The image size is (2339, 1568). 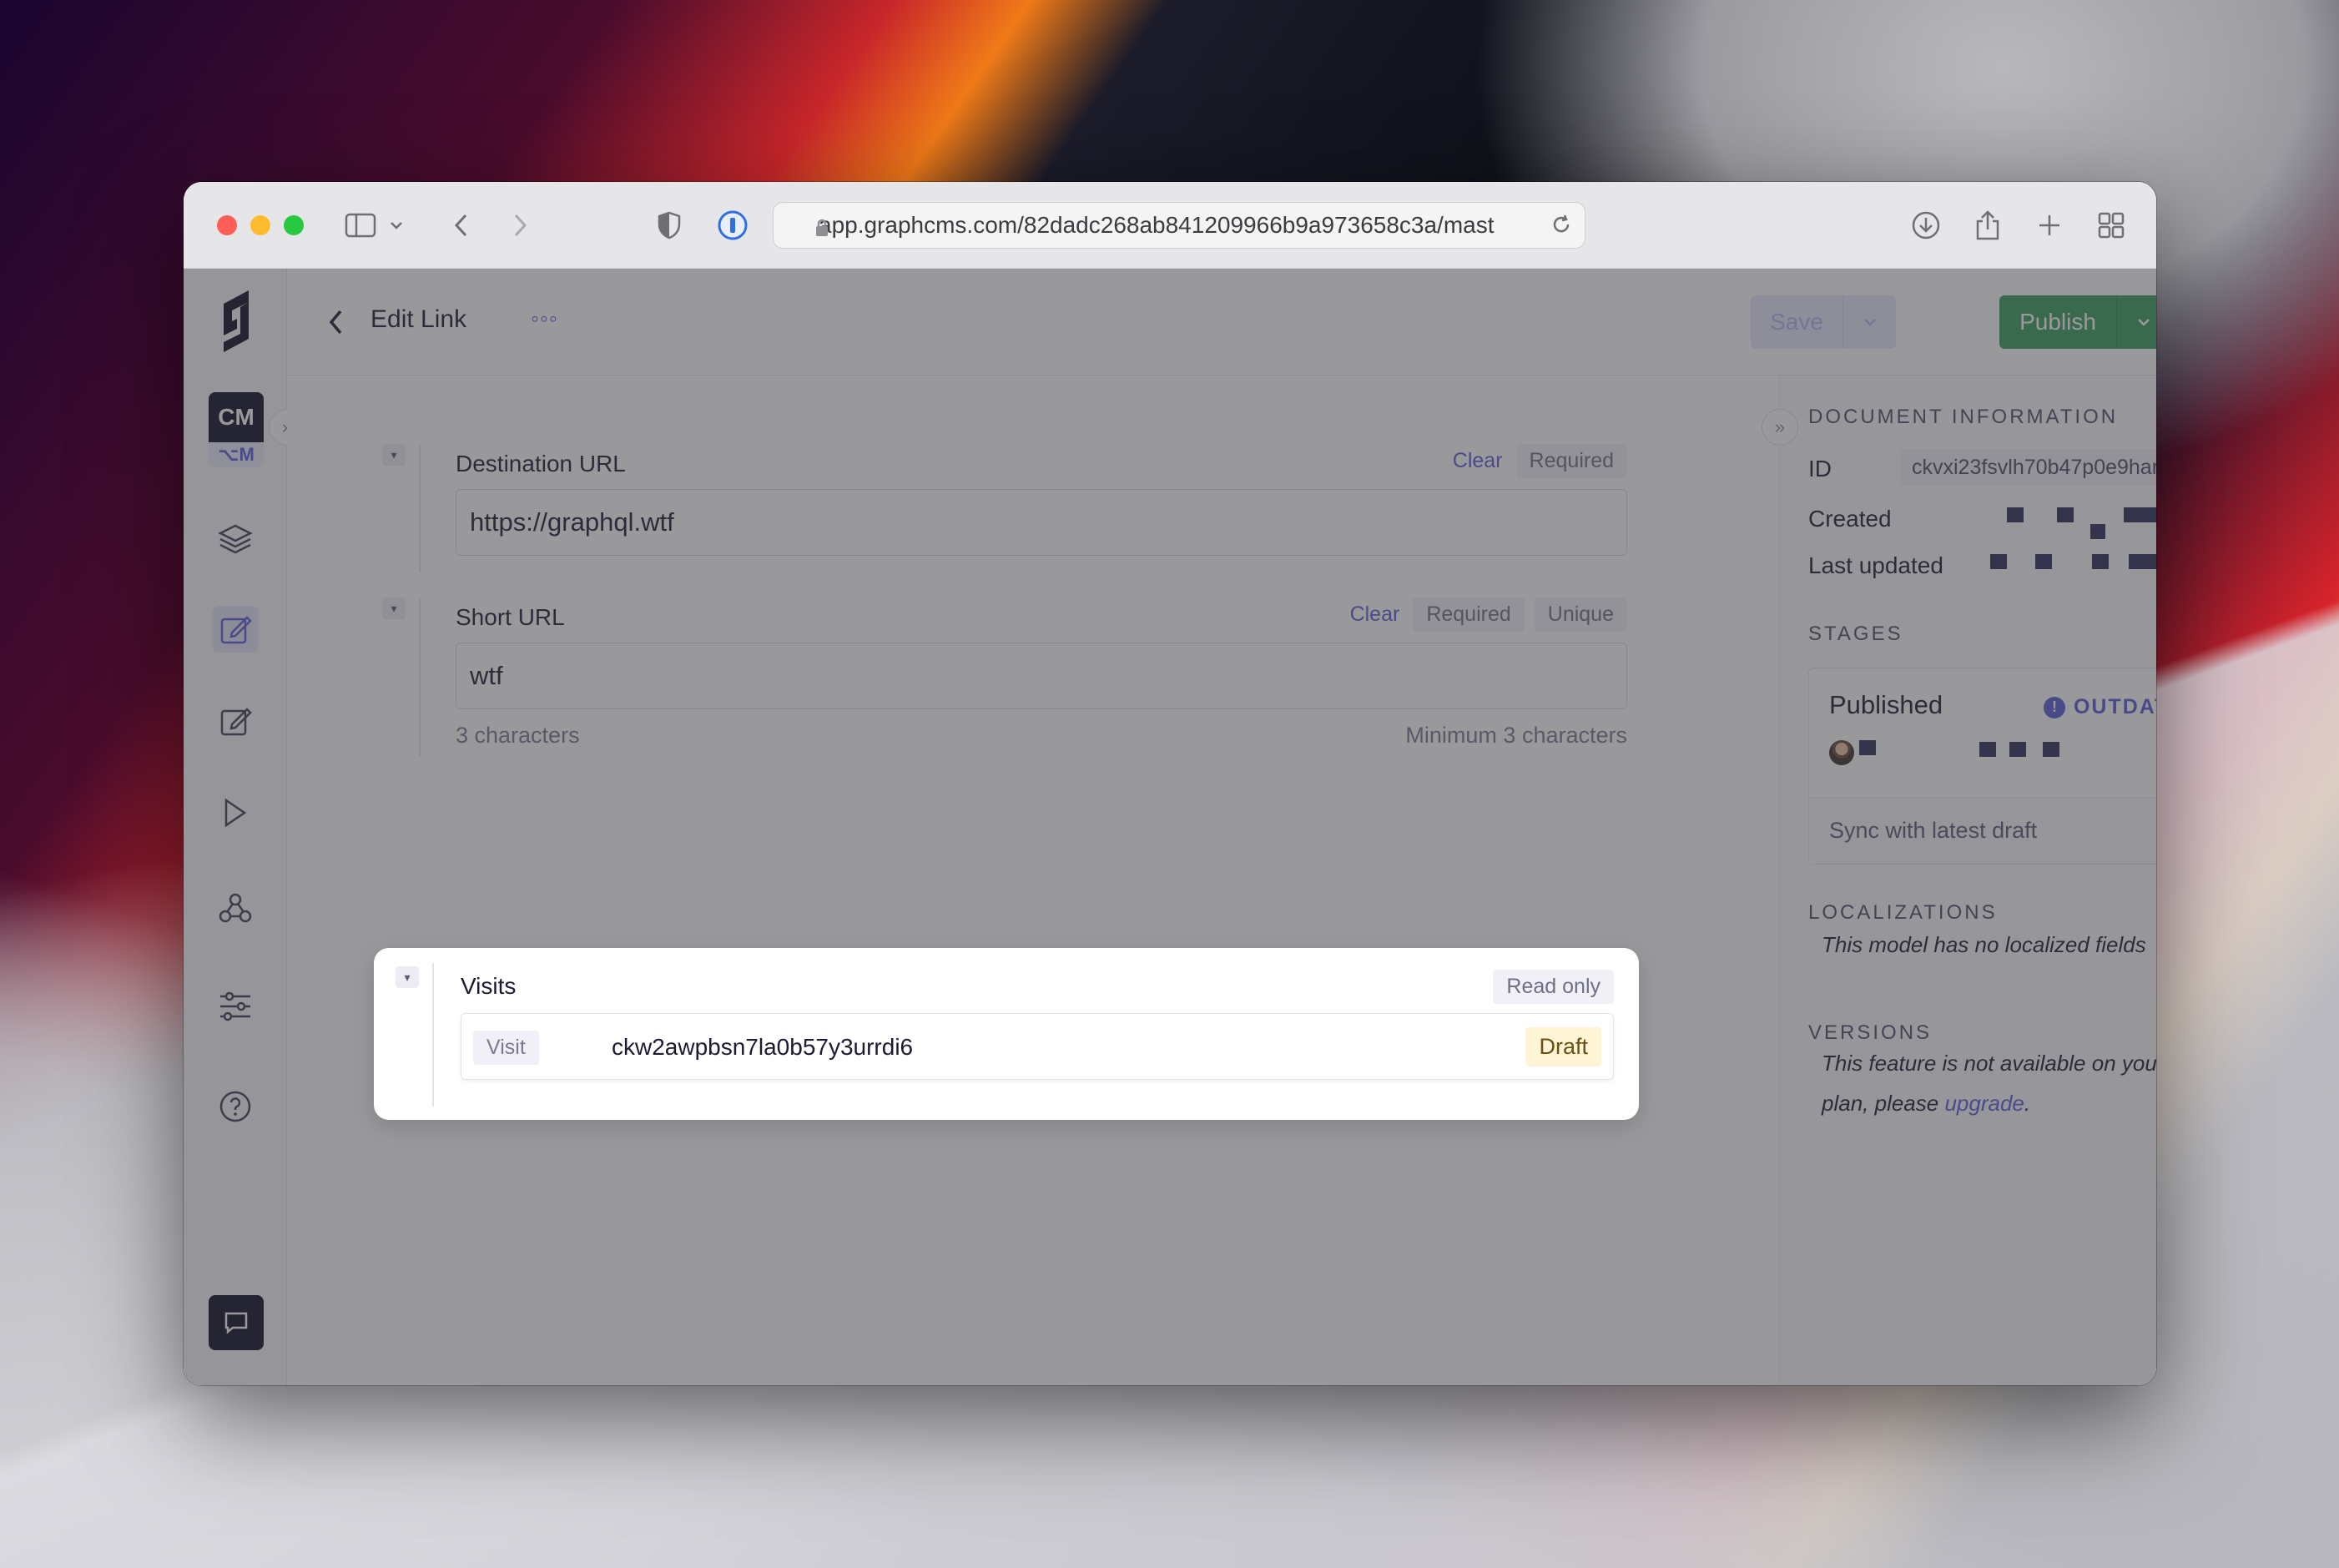 What do you see at coordinates (236, 539) in the screenshot?
I see `schema-layers-icon` at bounding box center [236, 539].